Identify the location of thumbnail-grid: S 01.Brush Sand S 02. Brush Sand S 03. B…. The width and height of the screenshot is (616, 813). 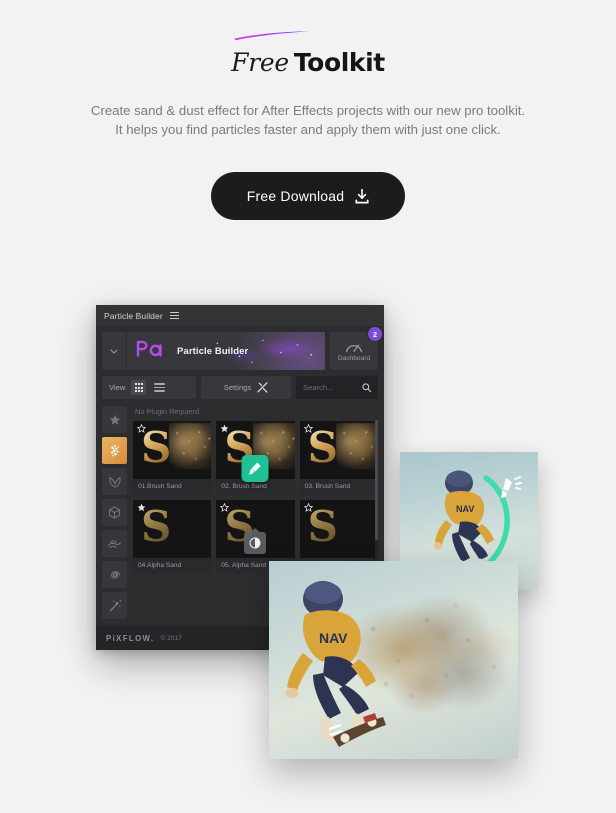
(255, 497).